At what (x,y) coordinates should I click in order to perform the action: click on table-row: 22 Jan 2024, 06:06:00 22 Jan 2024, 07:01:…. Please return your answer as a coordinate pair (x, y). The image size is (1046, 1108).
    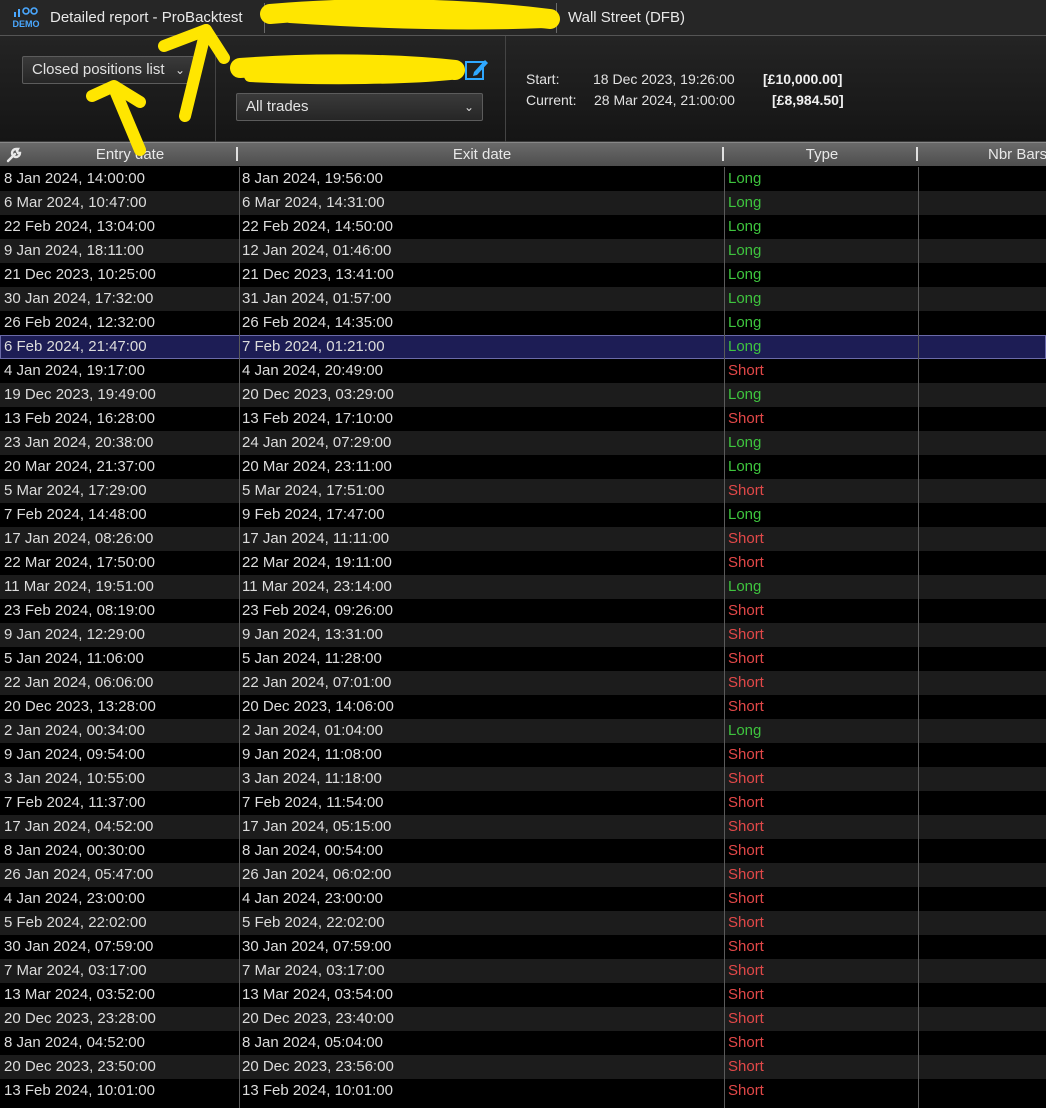
    Looking at the image, I should click on (523, 683).